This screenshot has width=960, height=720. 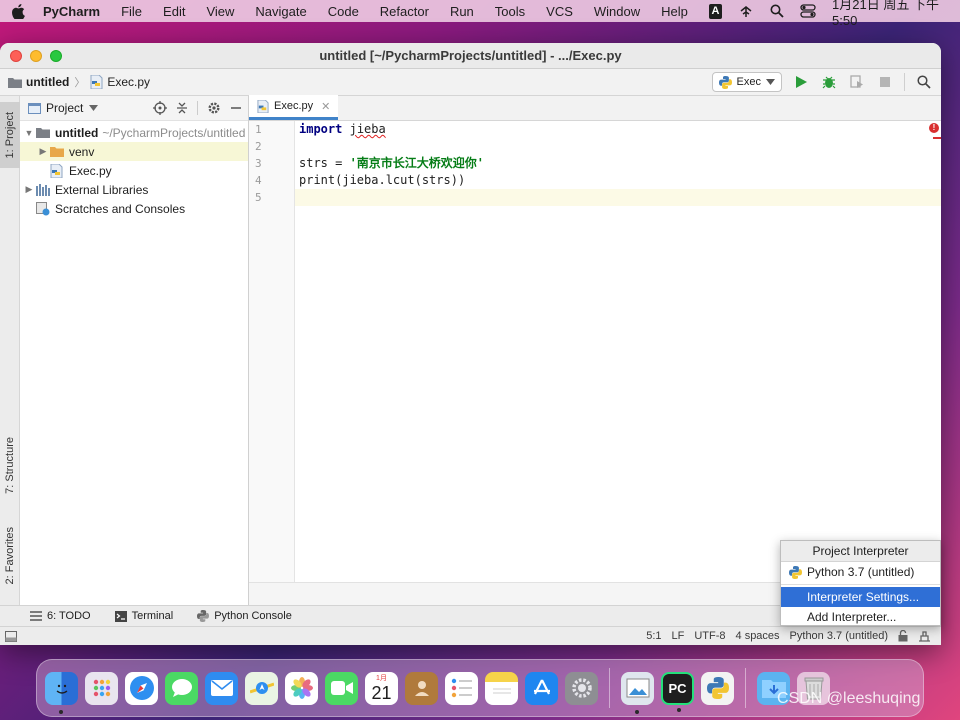 I want to click on line-separator: LF, so click(x=678, y=636).